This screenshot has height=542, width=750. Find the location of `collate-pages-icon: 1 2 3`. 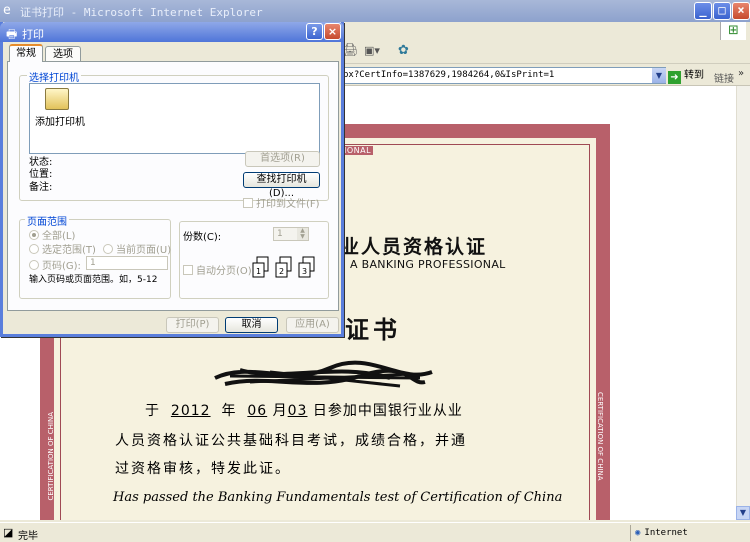

collate-pages-icon: 1 2 3 is located at coordinates (283, 267).